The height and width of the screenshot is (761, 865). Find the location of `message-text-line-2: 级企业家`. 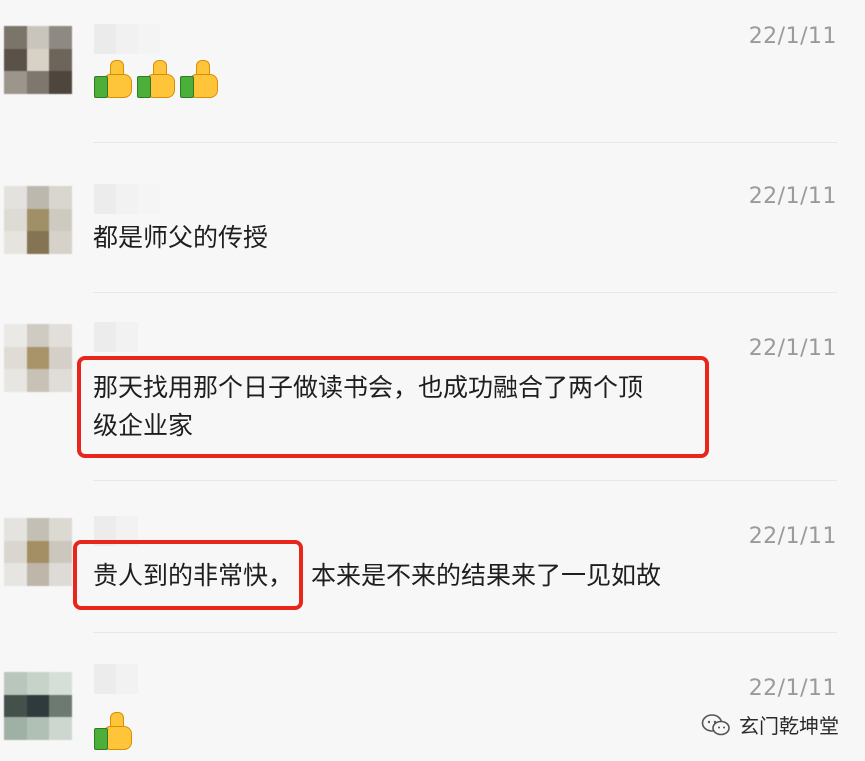

message-text-line-2: 级企业家 is located at coordinates (143, 425).